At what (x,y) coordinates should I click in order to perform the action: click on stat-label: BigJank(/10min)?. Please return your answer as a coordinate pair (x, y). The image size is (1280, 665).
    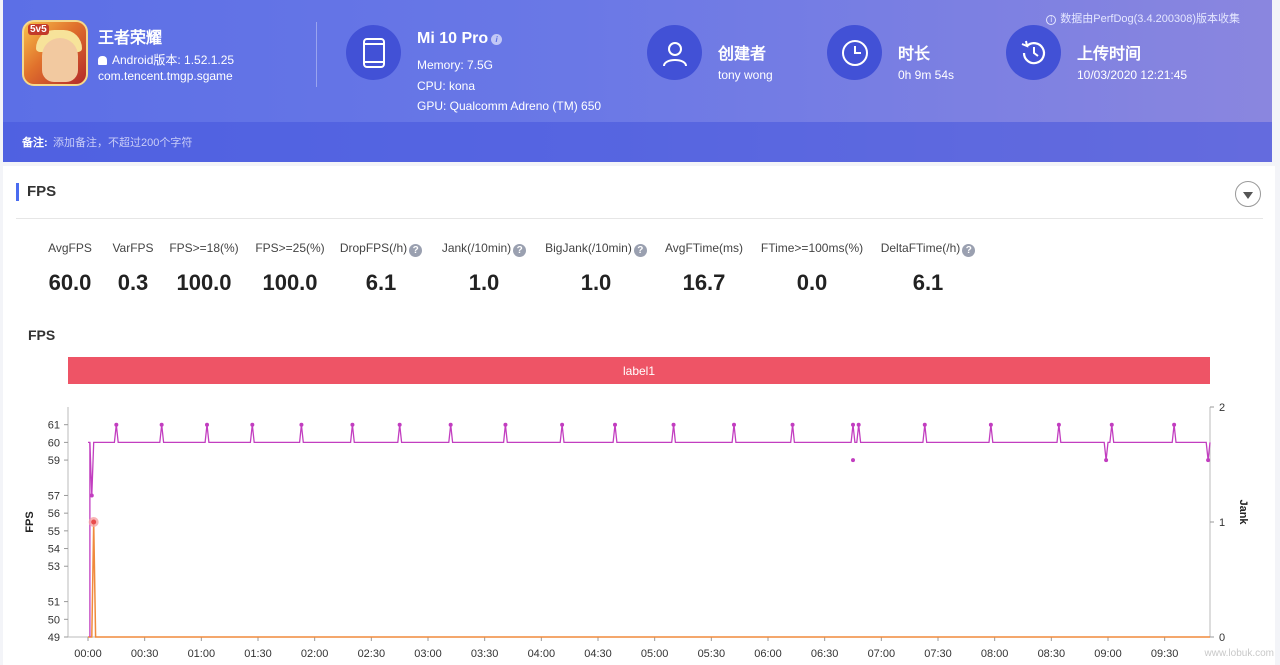
    Looking at the image, I should click on (596, 248).